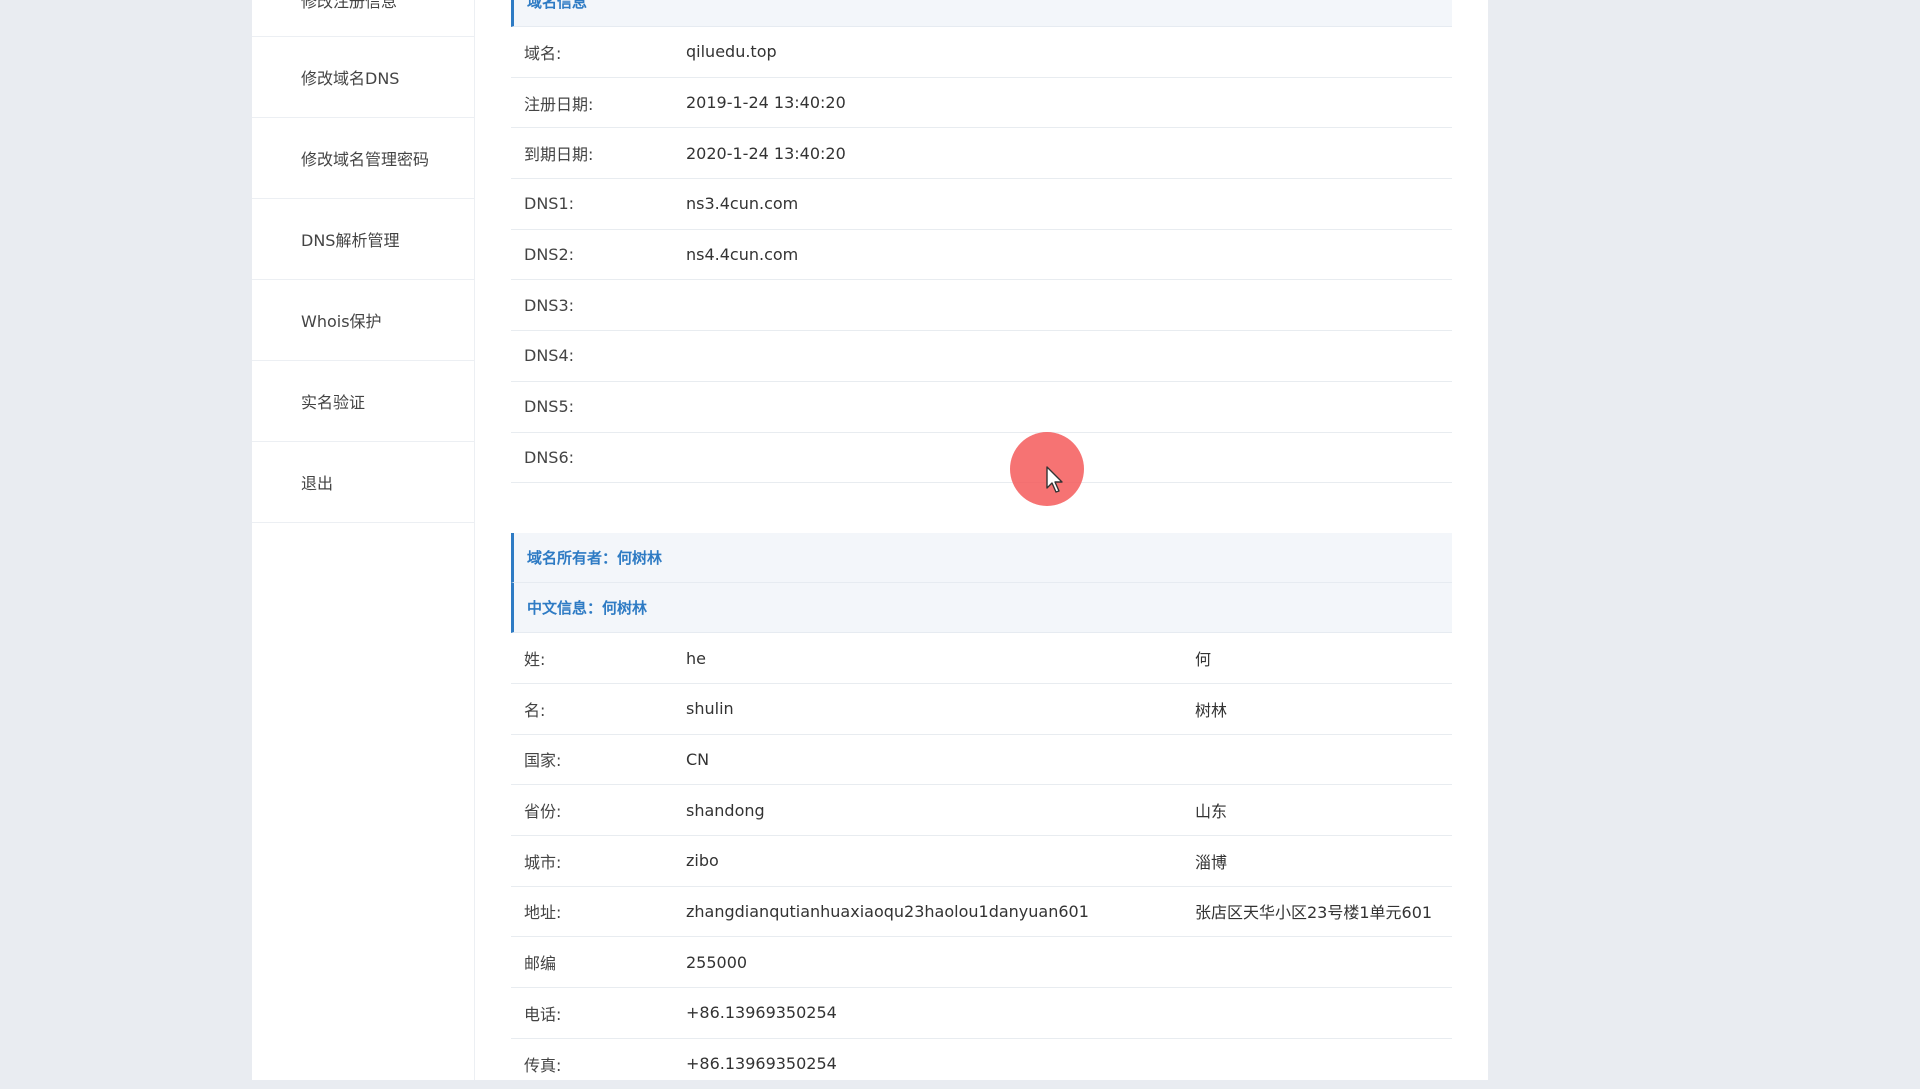 This screenshot has width=1920, height=1089. I want to click on table-row: DNS3:, so click(981, 306).